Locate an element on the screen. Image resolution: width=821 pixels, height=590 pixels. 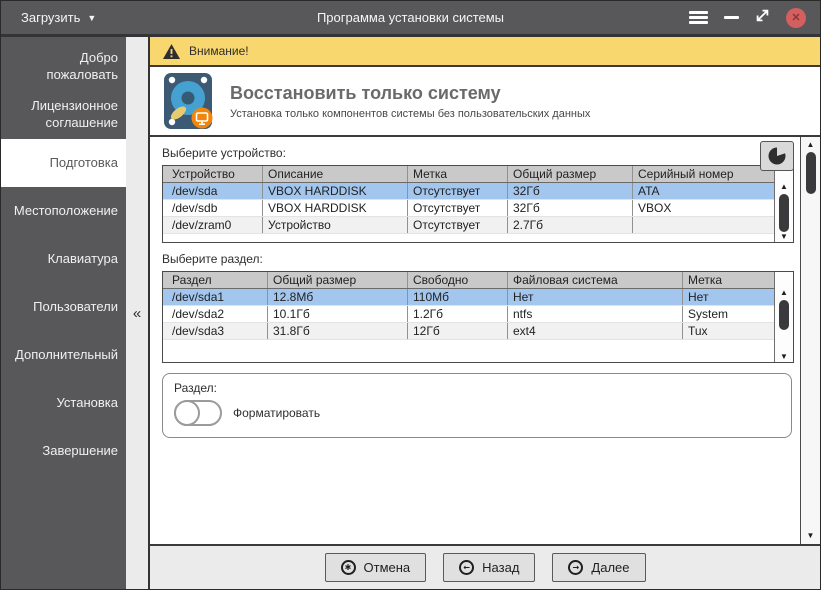
table-cell: /dev/sda is located at coordinates (213, 191).